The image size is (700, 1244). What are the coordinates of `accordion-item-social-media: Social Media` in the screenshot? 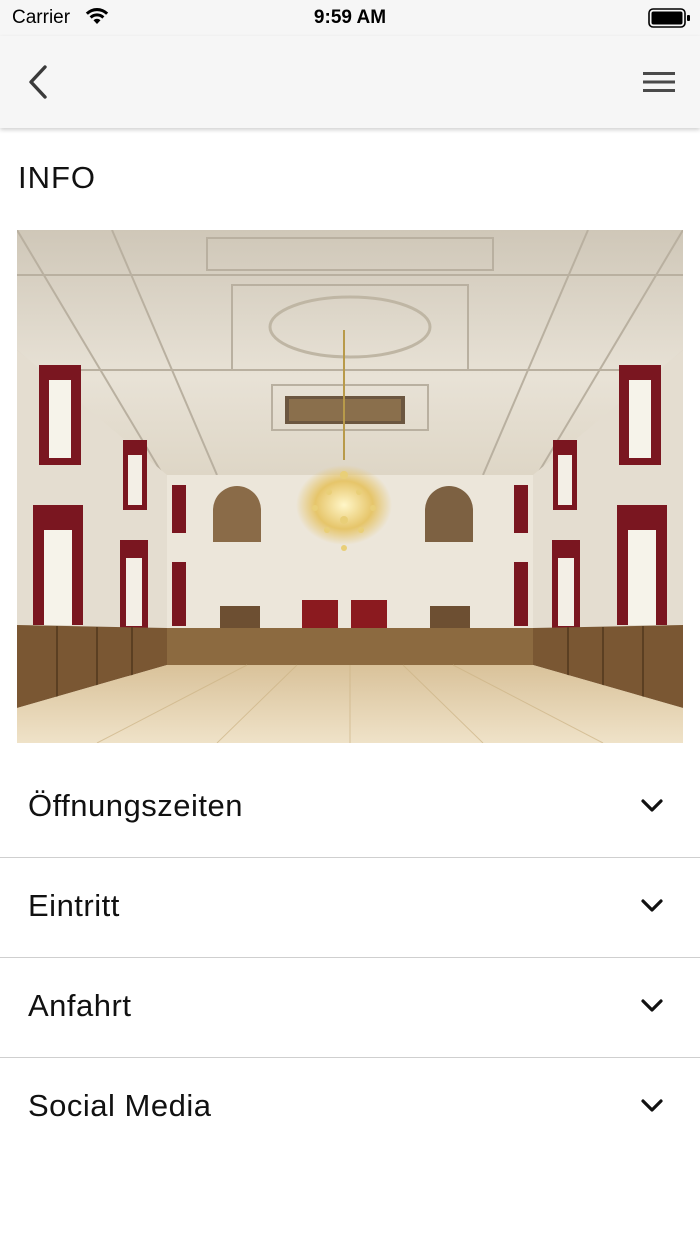 It's located at (350, 1107).